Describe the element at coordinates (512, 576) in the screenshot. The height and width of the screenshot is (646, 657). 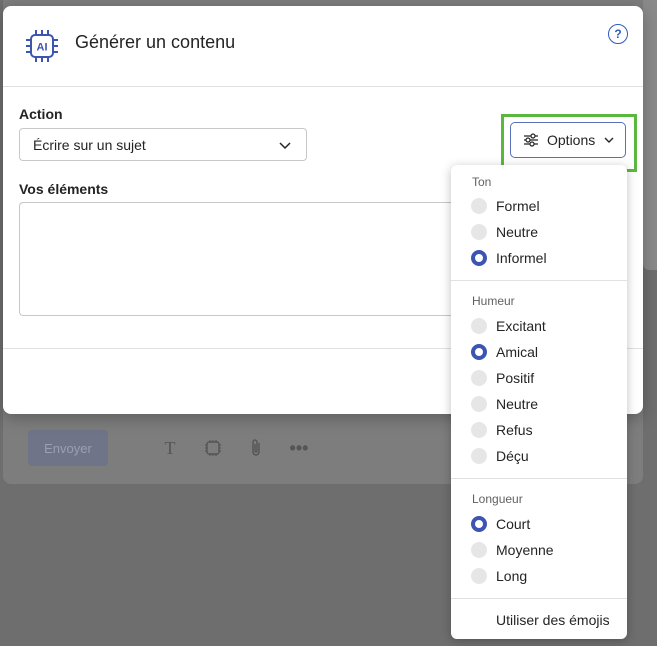
I see `option-label: Long` at that location.